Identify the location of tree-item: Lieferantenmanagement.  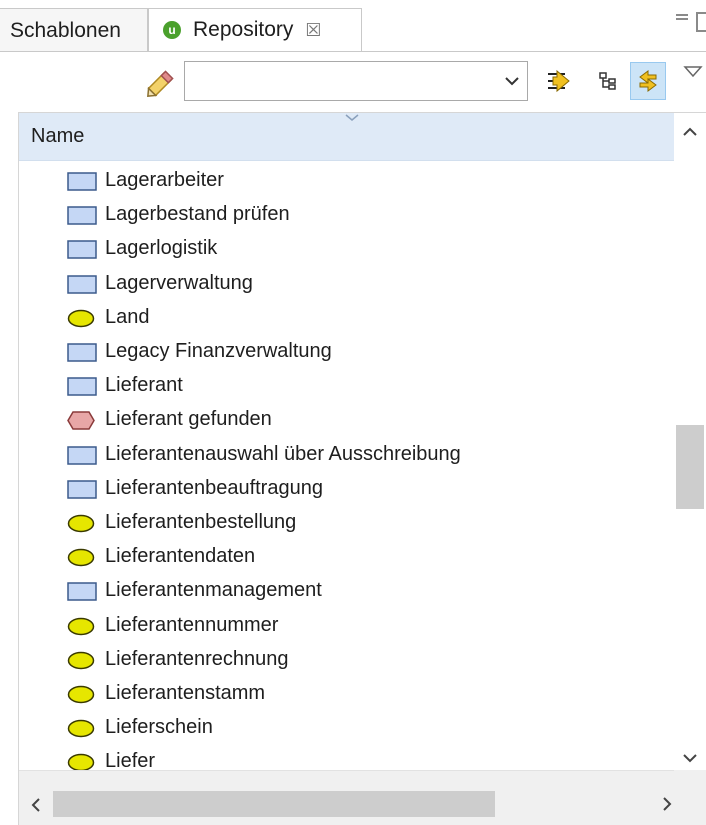
(346, 591).